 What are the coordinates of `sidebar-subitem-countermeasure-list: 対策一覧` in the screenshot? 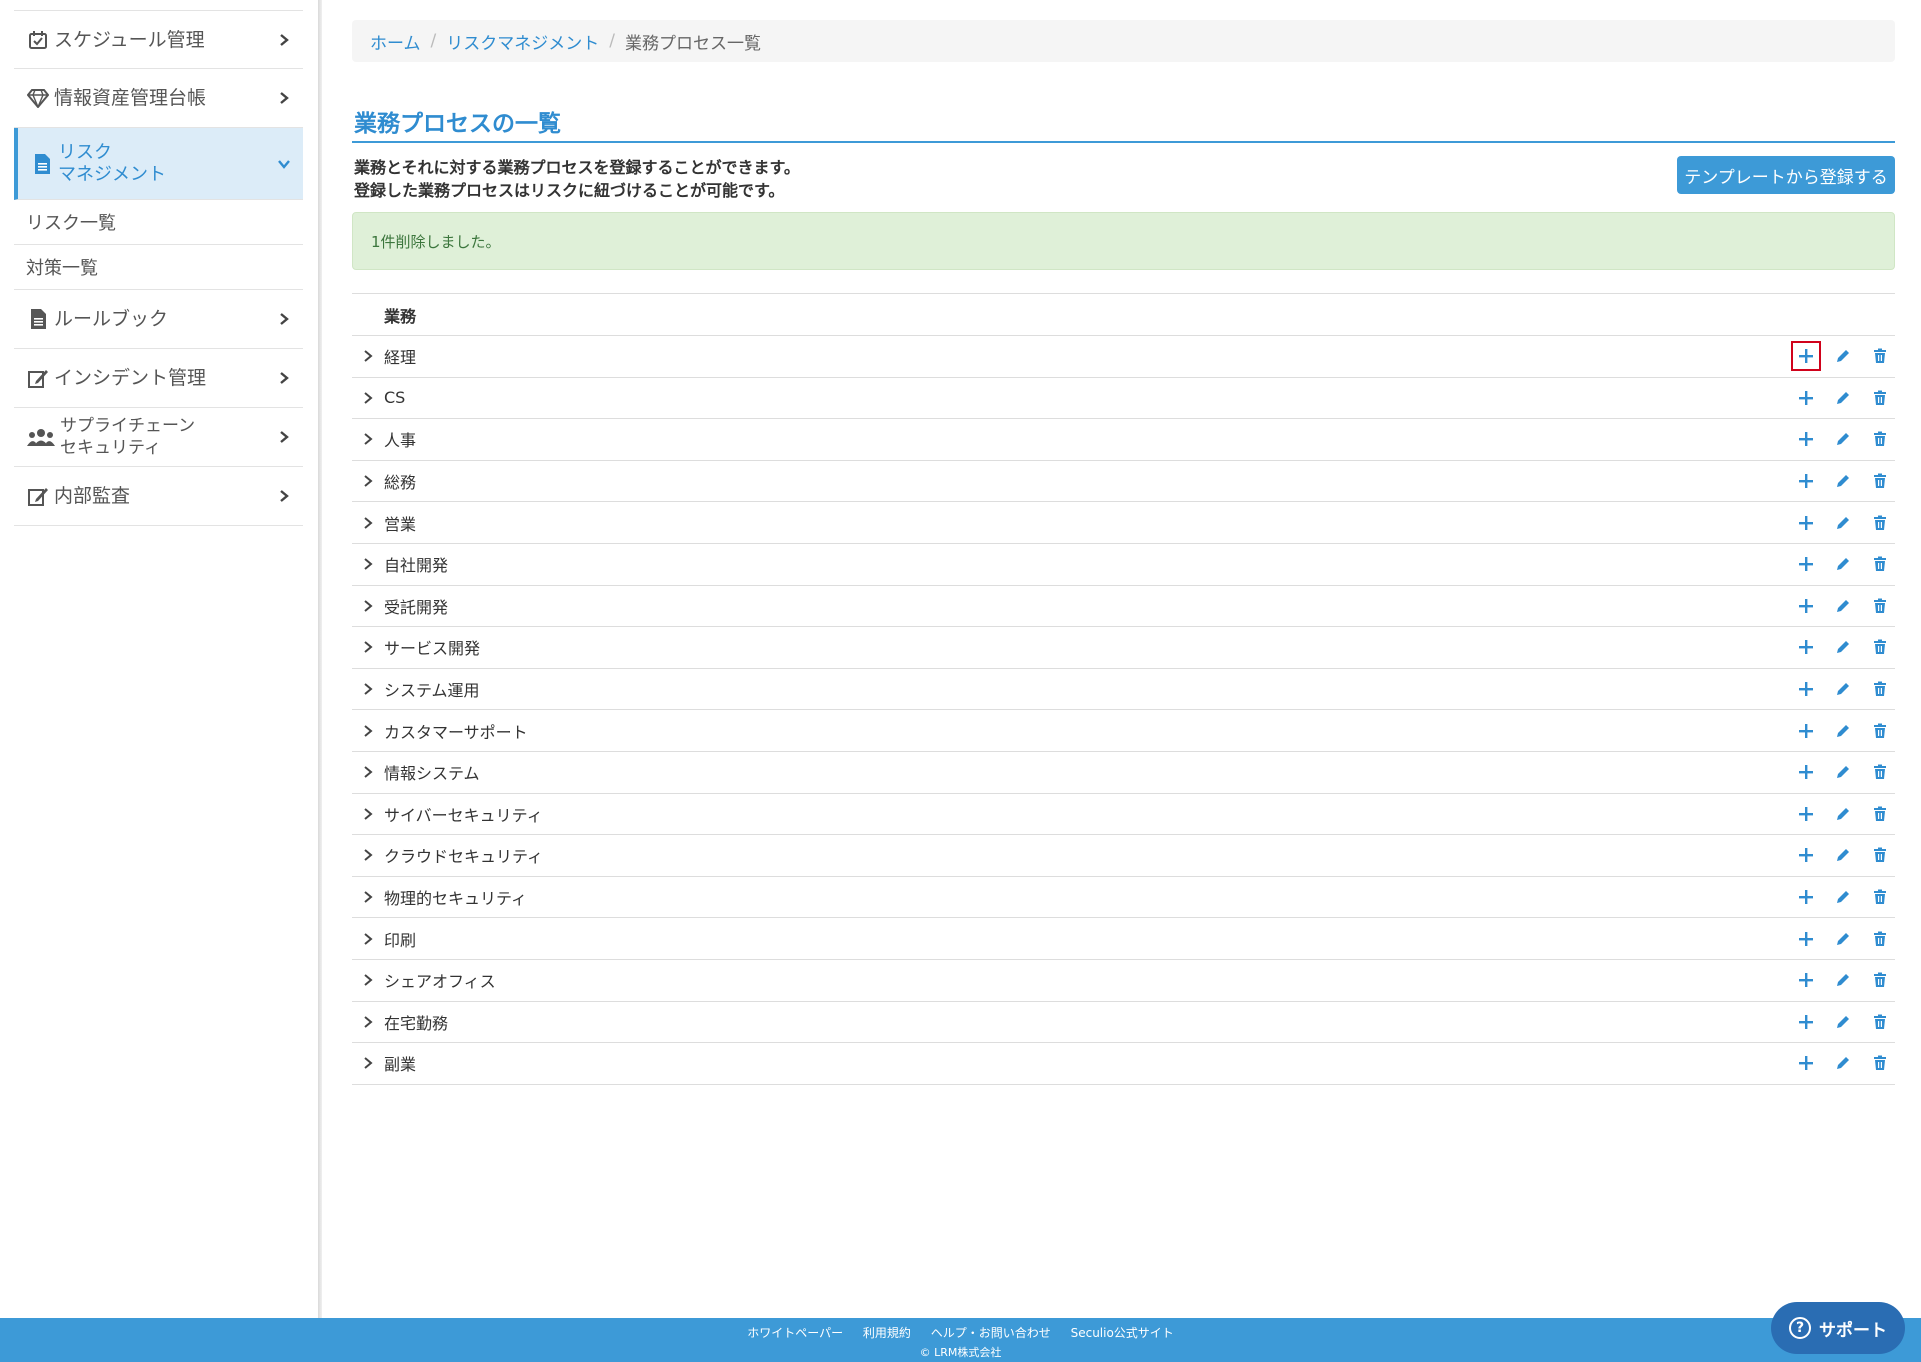 It's located at (158, 267).